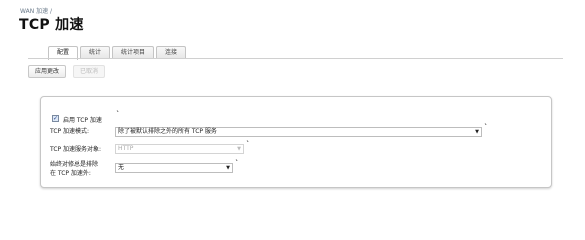  What do you see at coordinates (121, 167) in the screenshot?
I see `exclude-select-value: 无` at bounding box center [121, 167].